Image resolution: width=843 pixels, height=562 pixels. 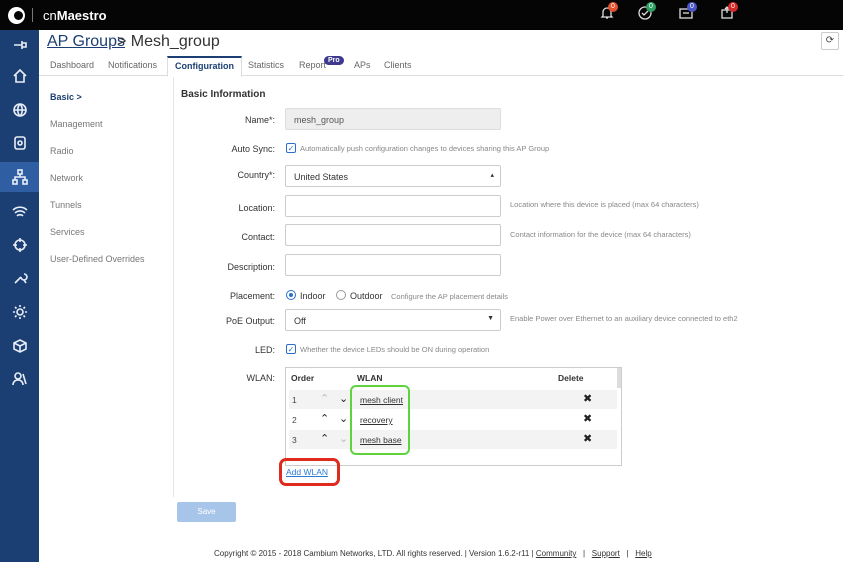 I want to click on nav-management: Management, so click(x=76, y=124).